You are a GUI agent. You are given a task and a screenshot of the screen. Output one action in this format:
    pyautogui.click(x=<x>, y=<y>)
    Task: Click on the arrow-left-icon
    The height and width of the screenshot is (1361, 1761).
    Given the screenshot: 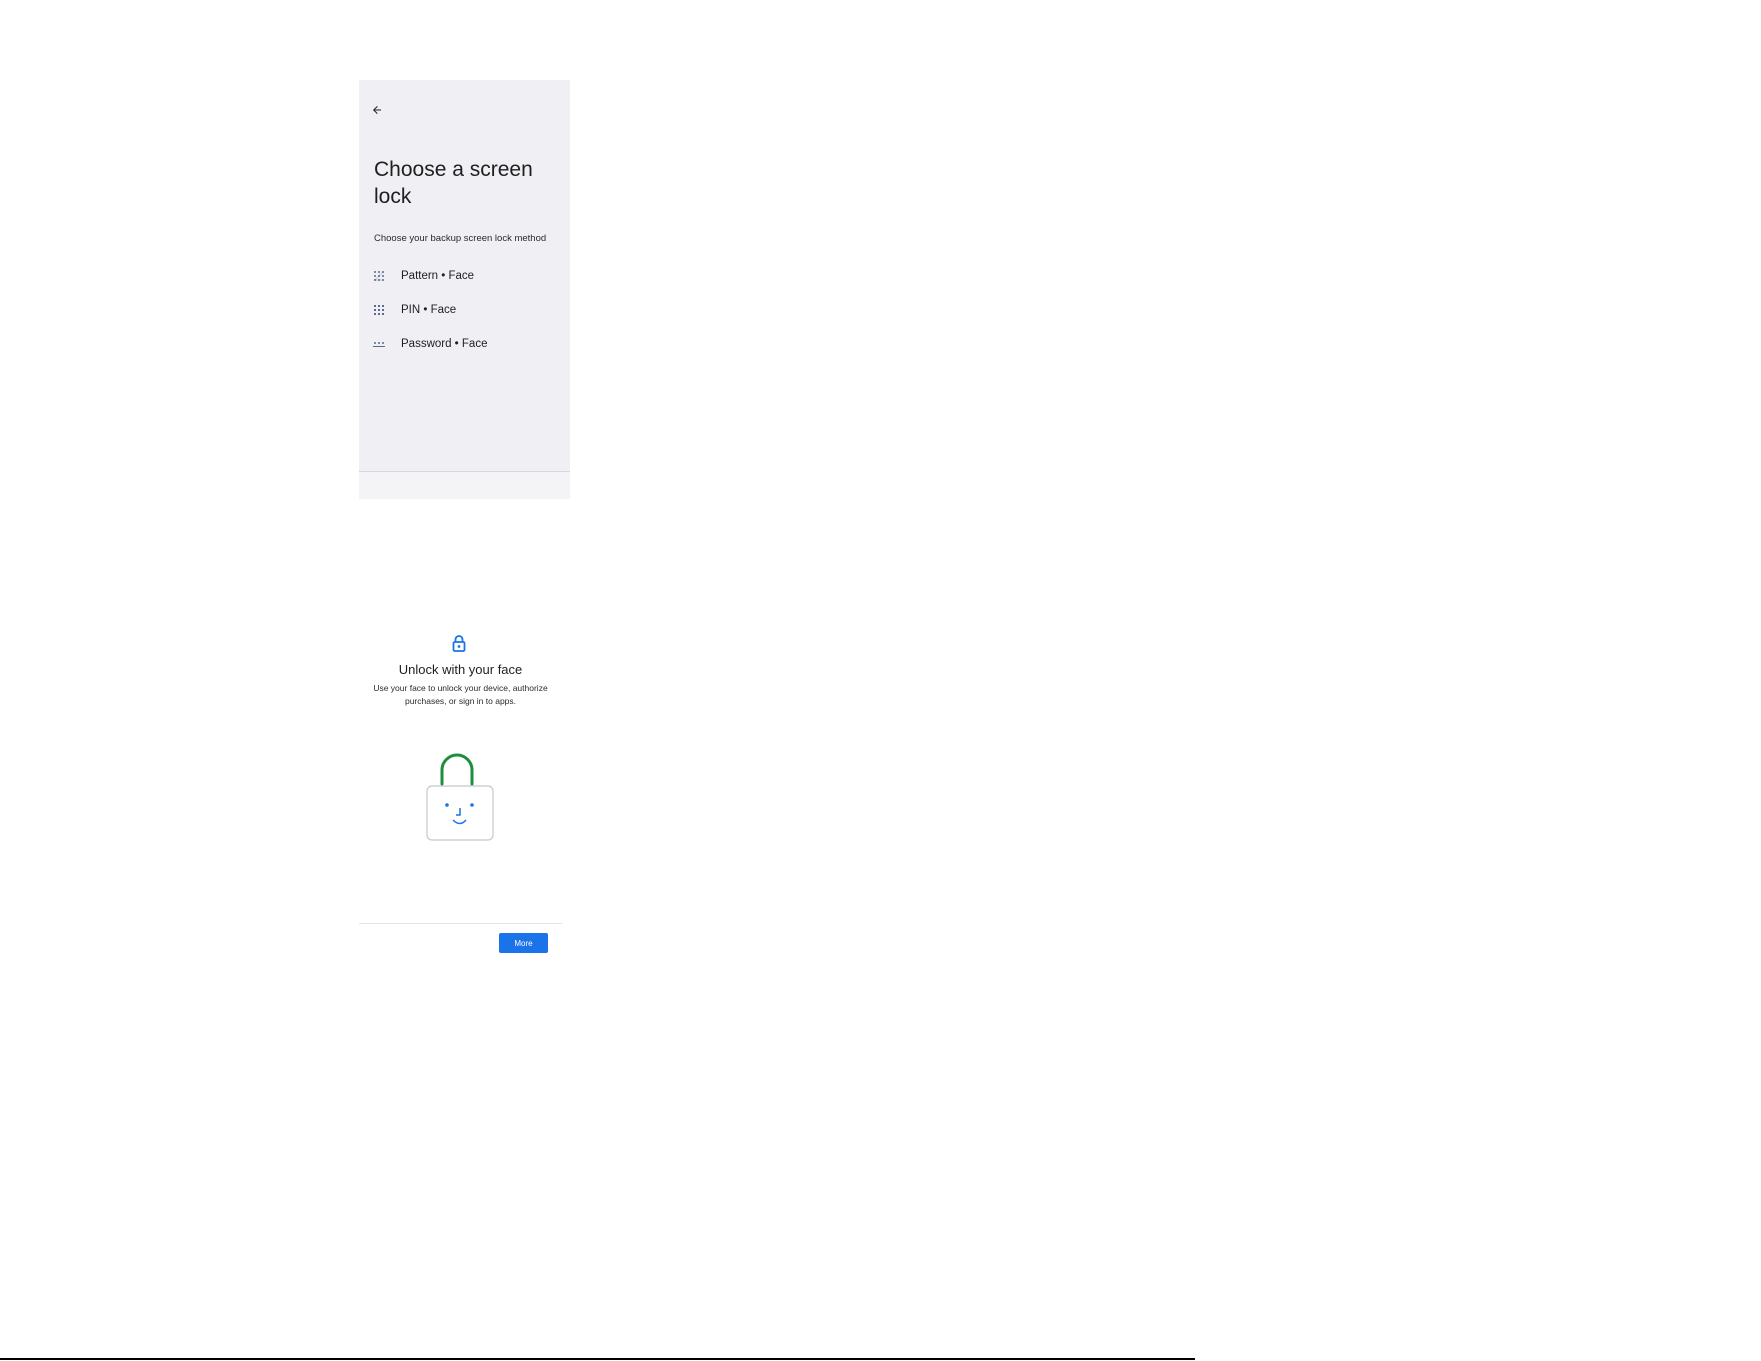 What is the action you would take?
    pyautogui.click(x=377, y=110)
    